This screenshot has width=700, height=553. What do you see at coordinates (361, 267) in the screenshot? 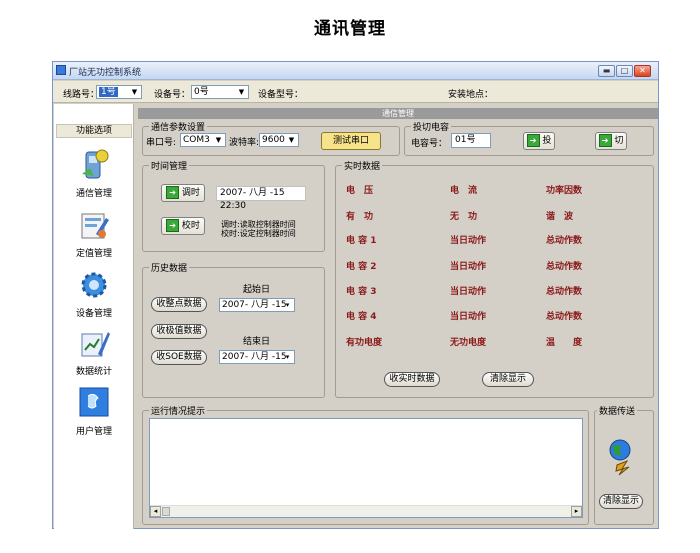
I see `realtime-cap2: 电 容 2` at bounding box center [361, 267].